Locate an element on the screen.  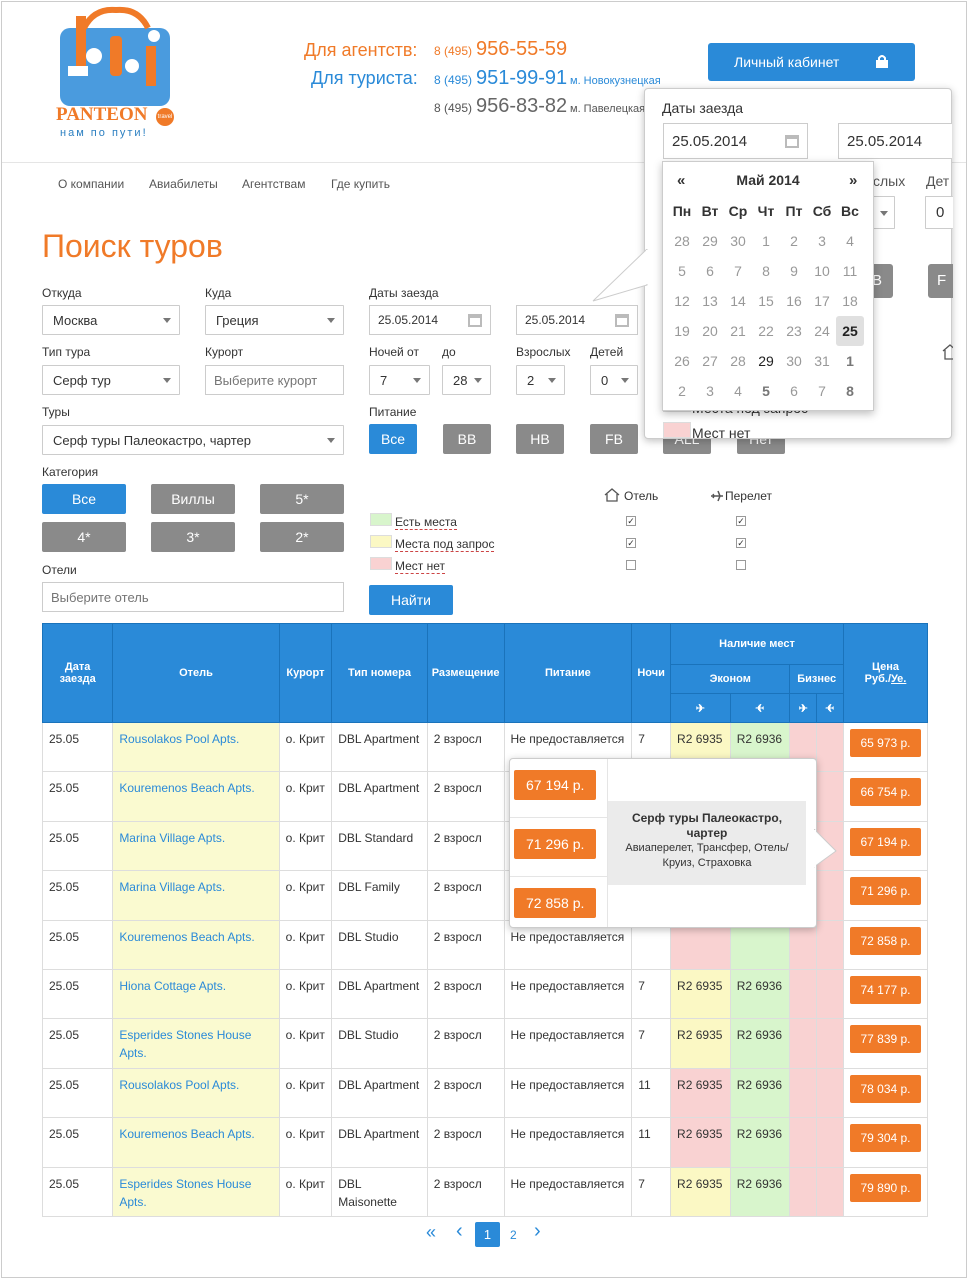
calendar-month: Май 2014 is located at coordinates (768, 180).